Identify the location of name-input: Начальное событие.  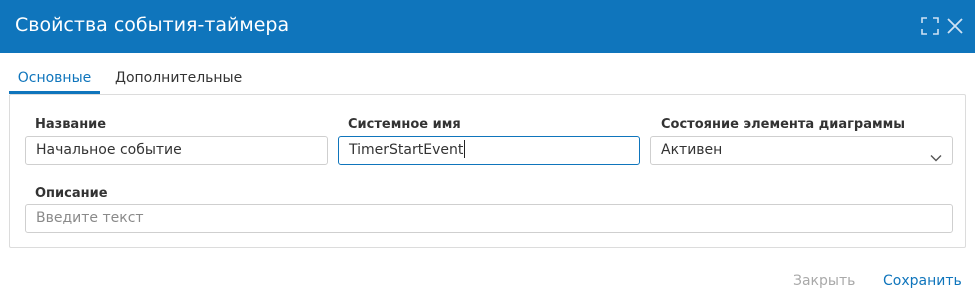
(176, 150).